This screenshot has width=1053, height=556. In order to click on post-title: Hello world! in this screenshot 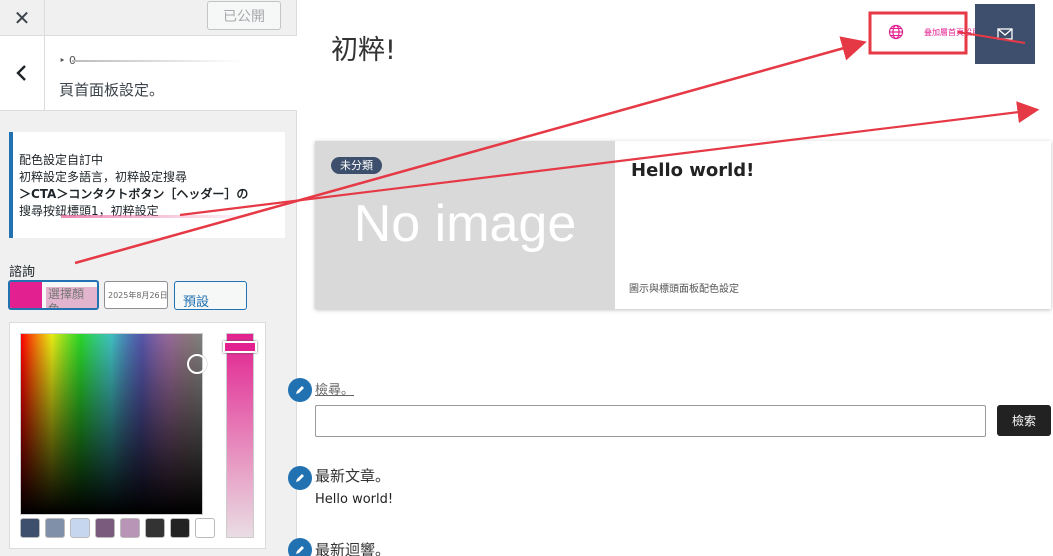, I will do `click(692, 170)`.